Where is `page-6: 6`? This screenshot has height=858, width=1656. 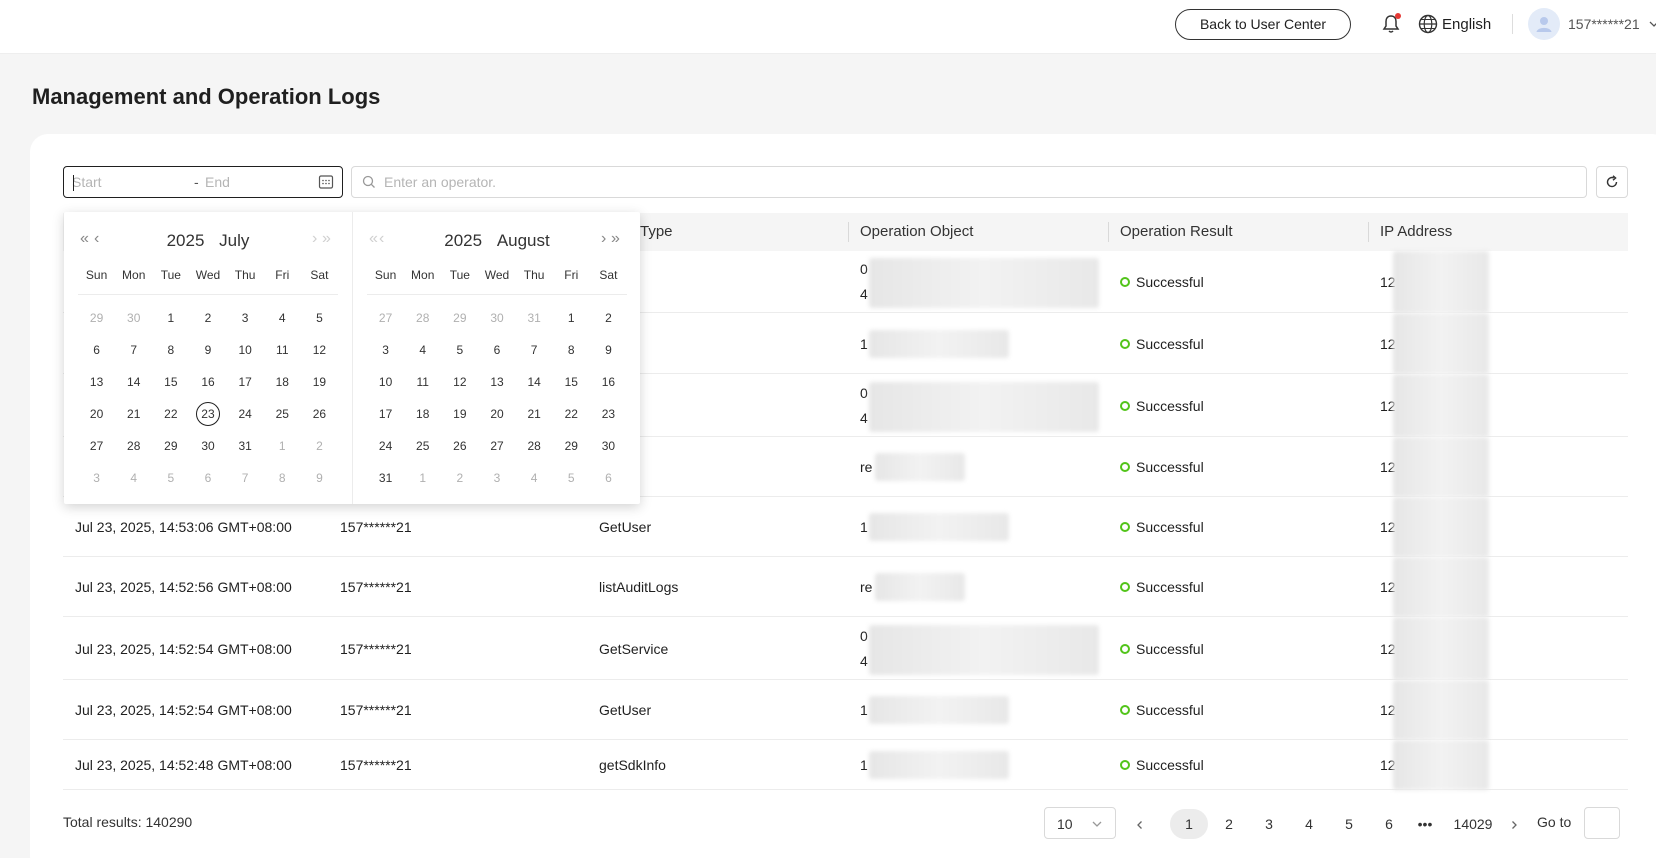 page-6: 6 is located at coordinates (1389, 824).